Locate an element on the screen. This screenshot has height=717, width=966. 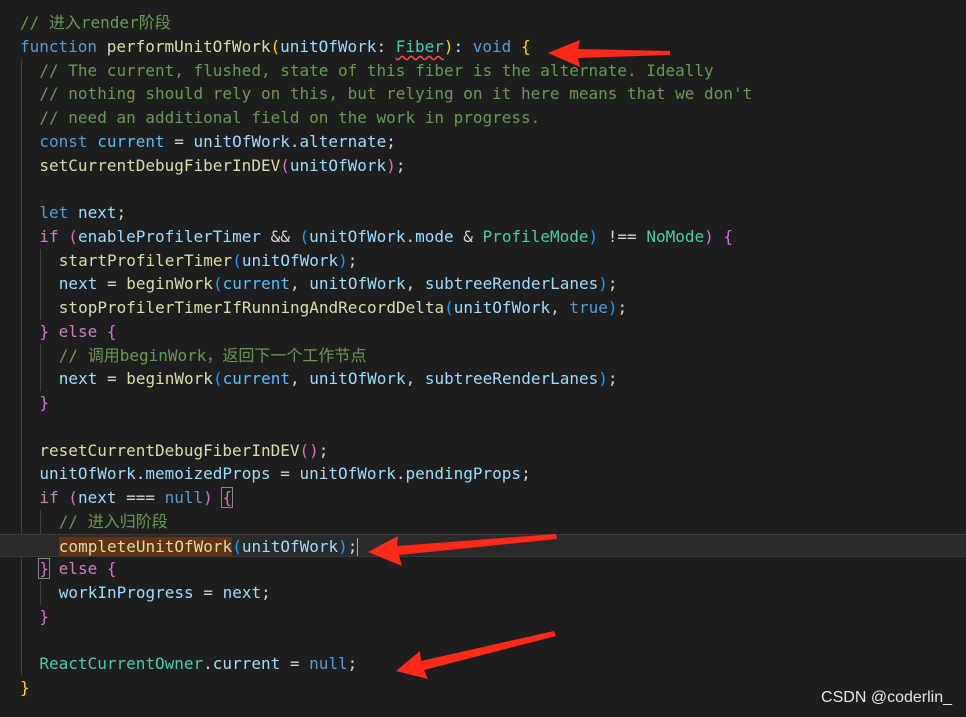
arrow-function-signature is located at coordinates (609, 53).